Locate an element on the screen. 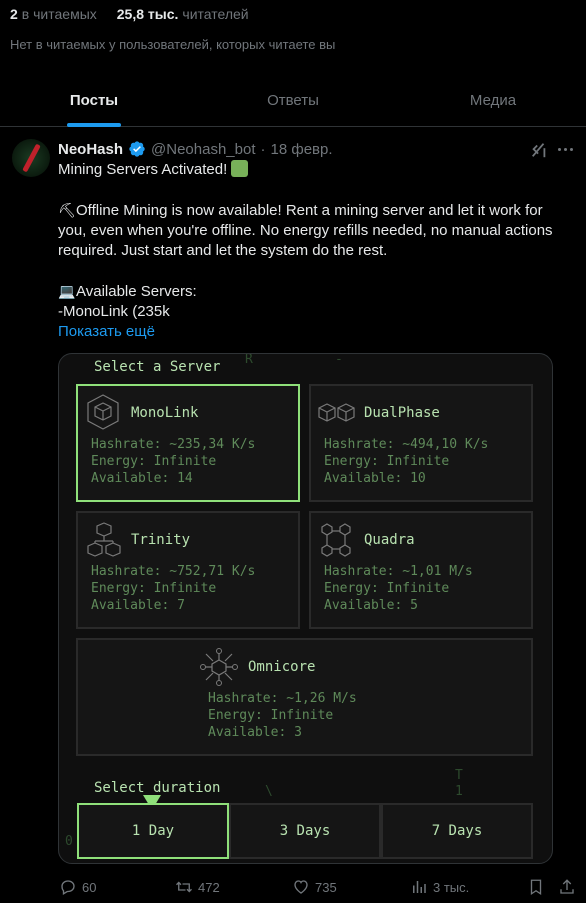 This screenshot has height=903, width=586. author-name: NeoHash is located at coordinates (90, 149).